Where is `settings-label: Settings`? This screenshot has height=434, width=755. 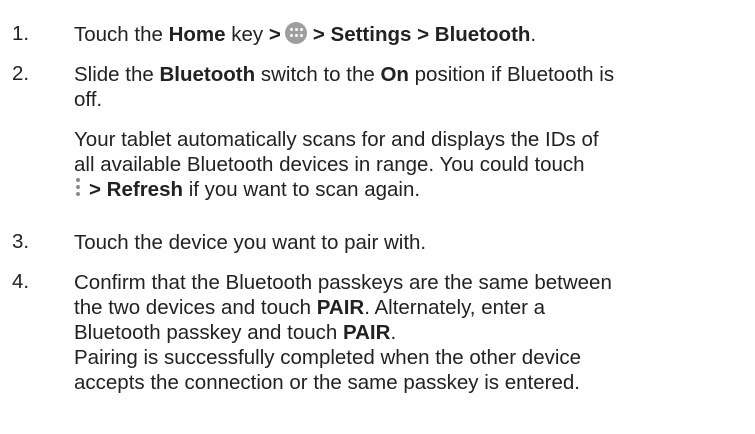 settings-label: Settings is located at coordinates (368, 34).